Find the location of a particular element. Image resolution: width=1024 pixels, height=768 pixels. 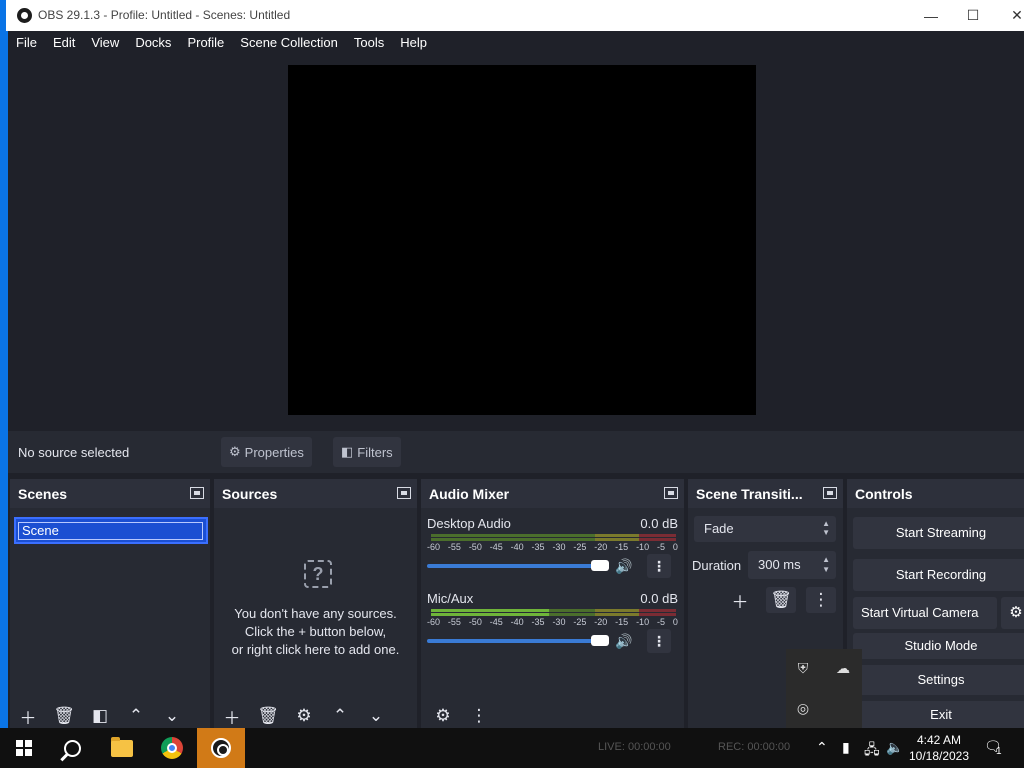

exit-button: Exit is located at coordinates (938, 715).